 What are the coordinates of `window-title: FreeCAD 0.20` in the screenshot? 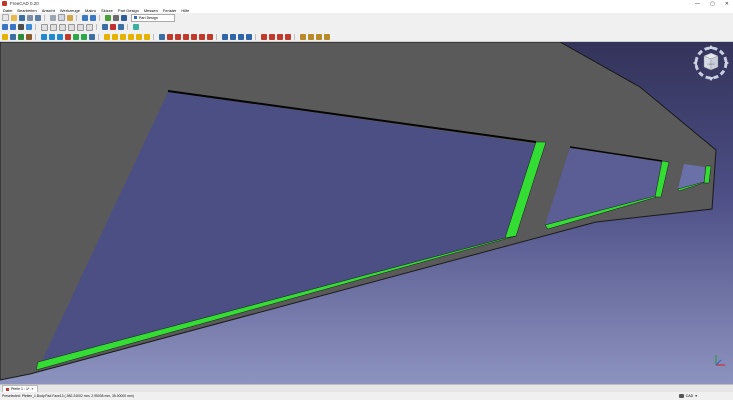 It's located at (24, 3).